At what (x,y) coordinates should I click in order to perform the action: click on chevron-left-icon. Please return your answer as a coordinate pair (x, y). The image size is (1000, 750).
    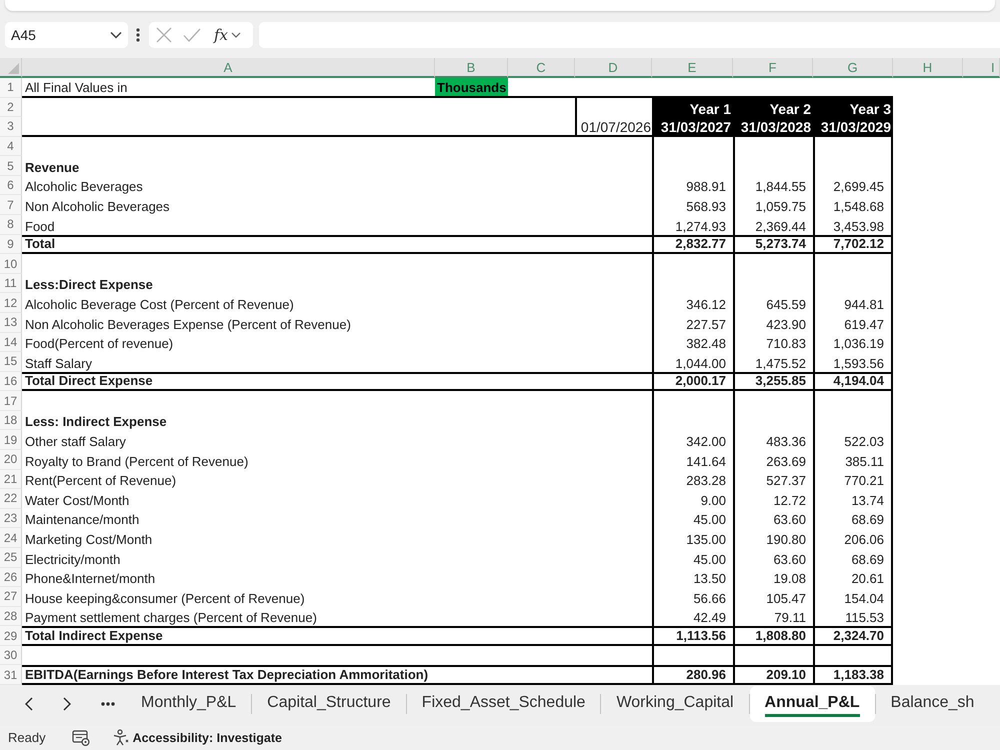
    Looking at the image, I should click on (29, 704).